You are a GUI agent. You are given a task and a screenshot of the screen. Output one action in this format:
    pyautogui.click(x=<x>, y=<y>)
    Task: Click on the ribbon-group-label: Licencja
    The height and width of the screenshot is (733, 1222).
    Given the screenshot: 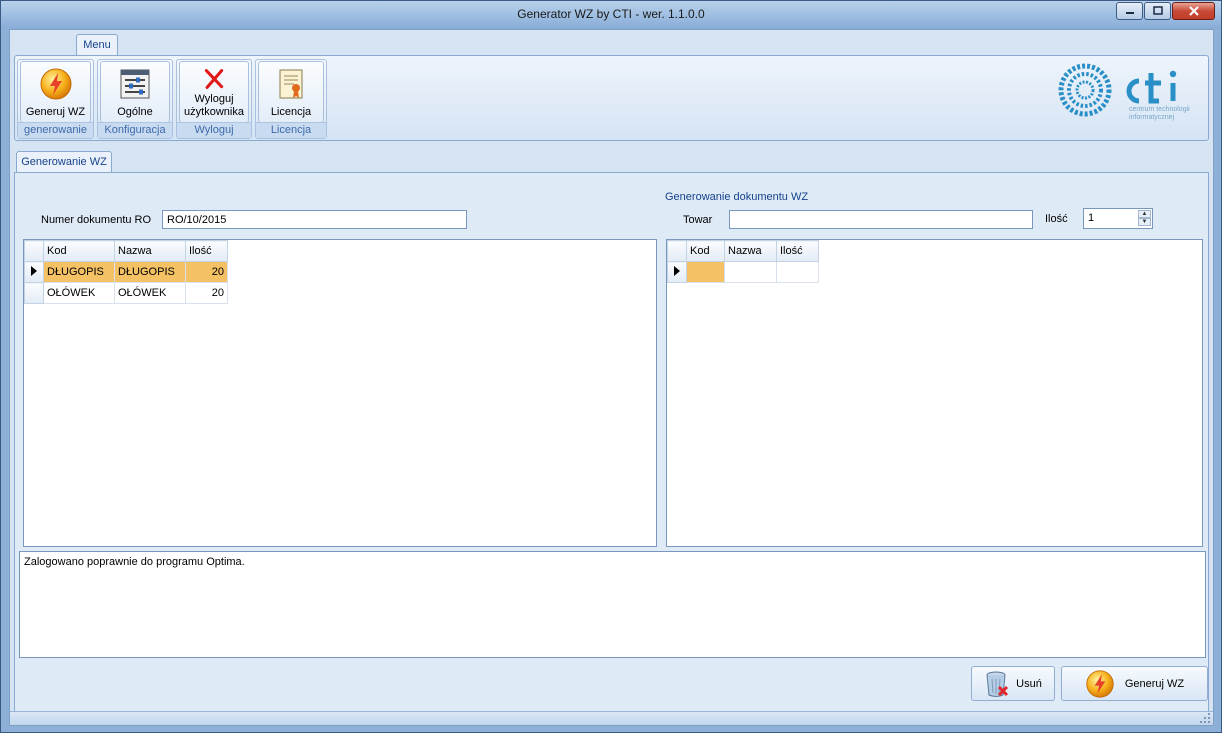 What is the action you would take?
    pyautogui.click(x=291, y=130)
    